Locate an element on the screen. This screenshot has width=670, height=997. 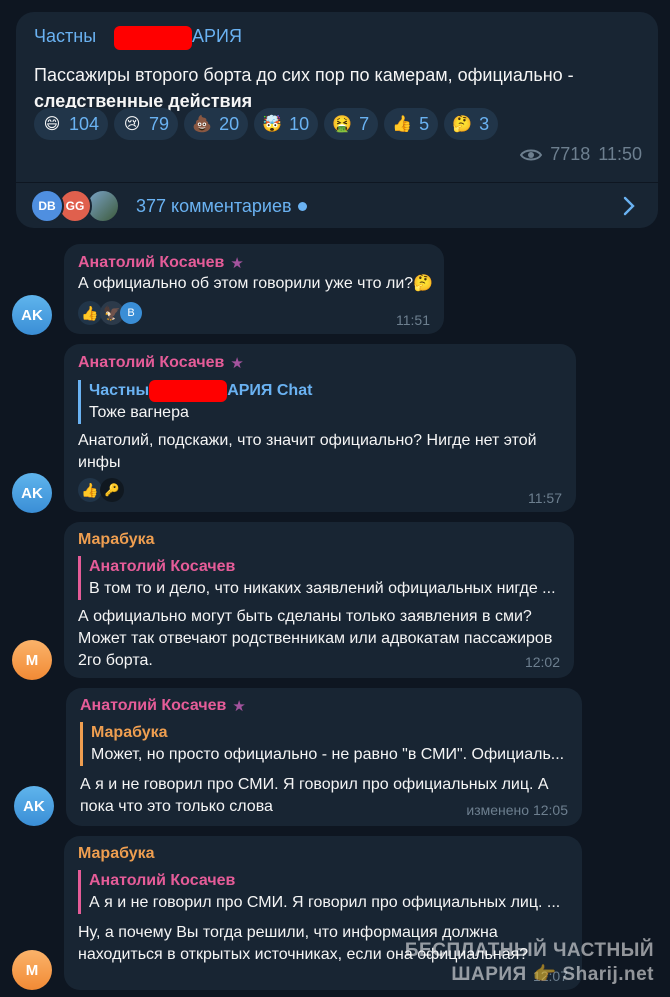
watermark: БЕСПЛАТНЫЙ ЧАСТНЫЙ ШАРИЯ 👉 Sharij.net is located at coordinates (529, 963).